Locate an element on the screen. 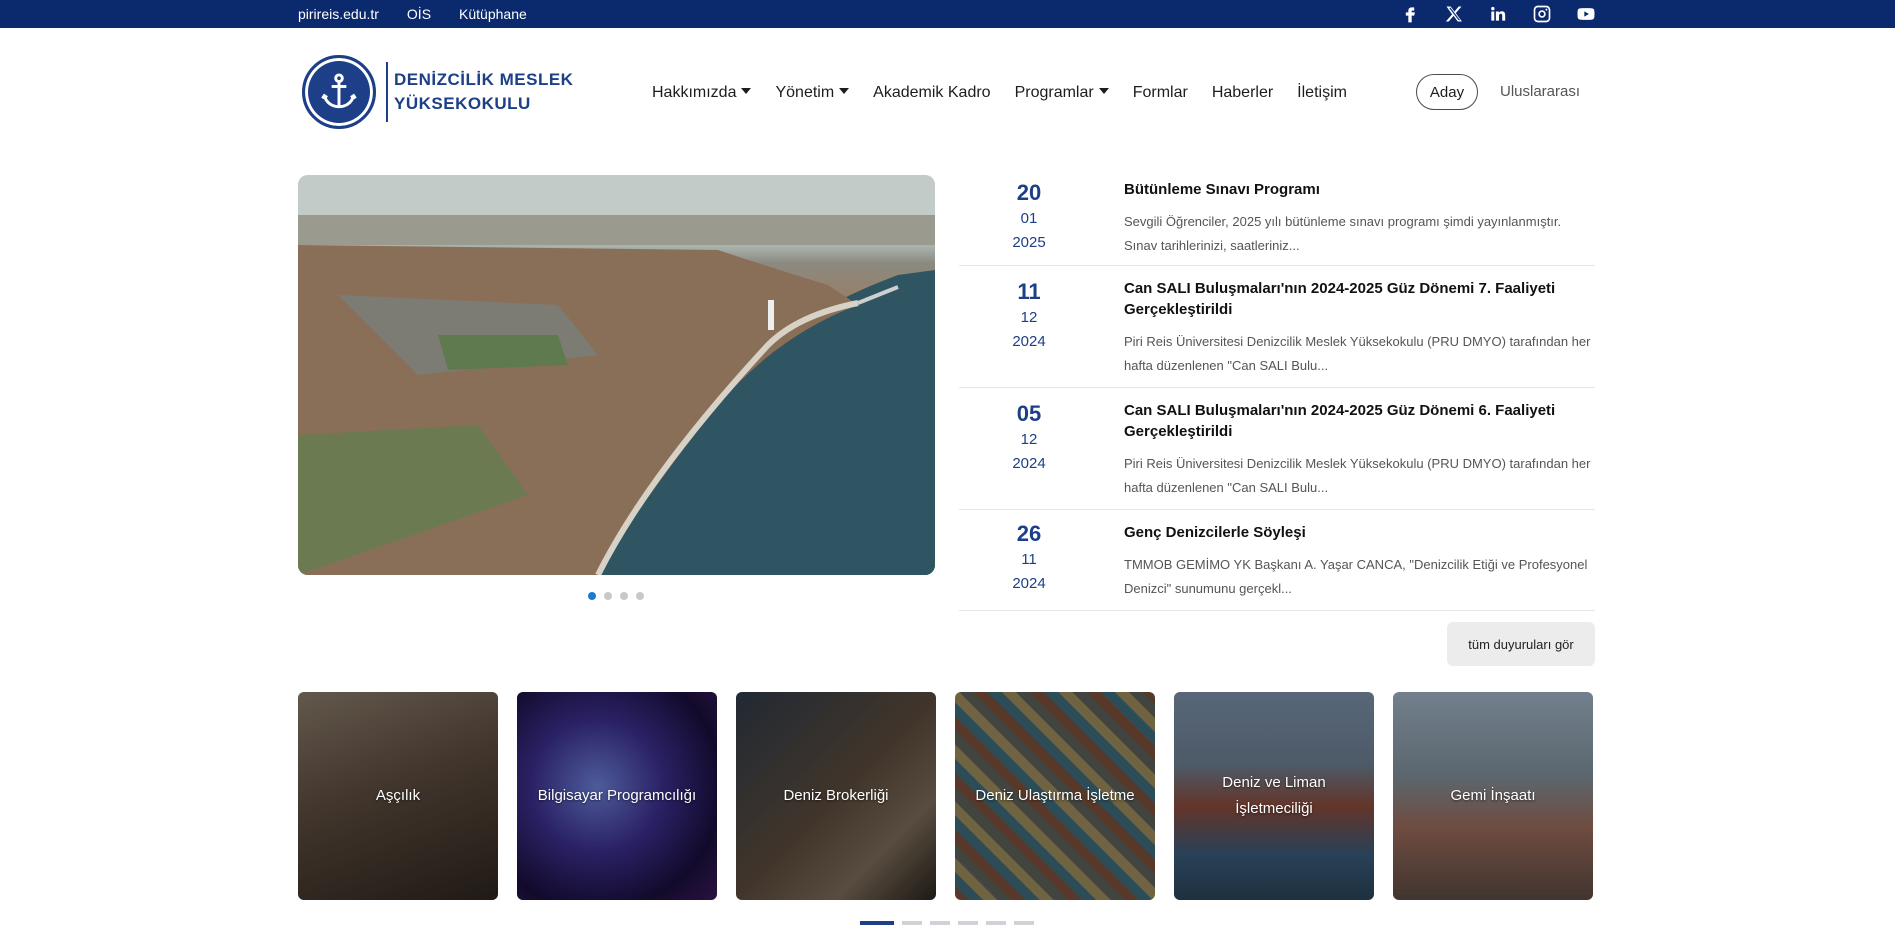  top-link-ois: OİS is located at coordinates (419, 14).